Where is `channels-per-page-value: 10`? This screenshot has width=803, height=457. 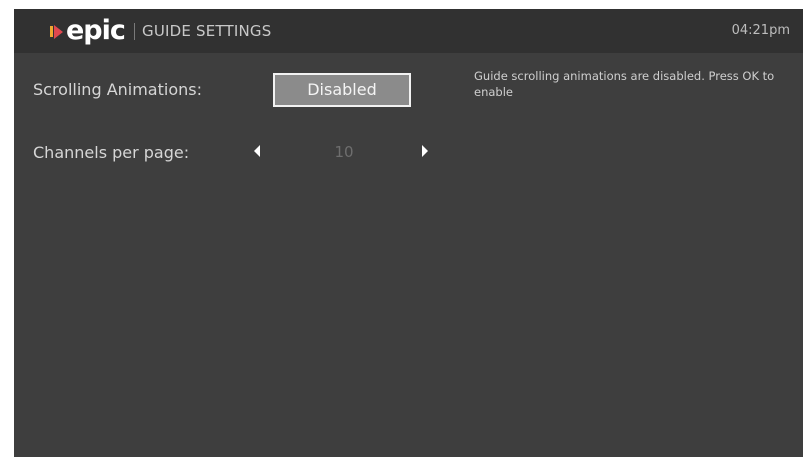
channels-per-page-value: 10 is located at coordinates (344, 152).